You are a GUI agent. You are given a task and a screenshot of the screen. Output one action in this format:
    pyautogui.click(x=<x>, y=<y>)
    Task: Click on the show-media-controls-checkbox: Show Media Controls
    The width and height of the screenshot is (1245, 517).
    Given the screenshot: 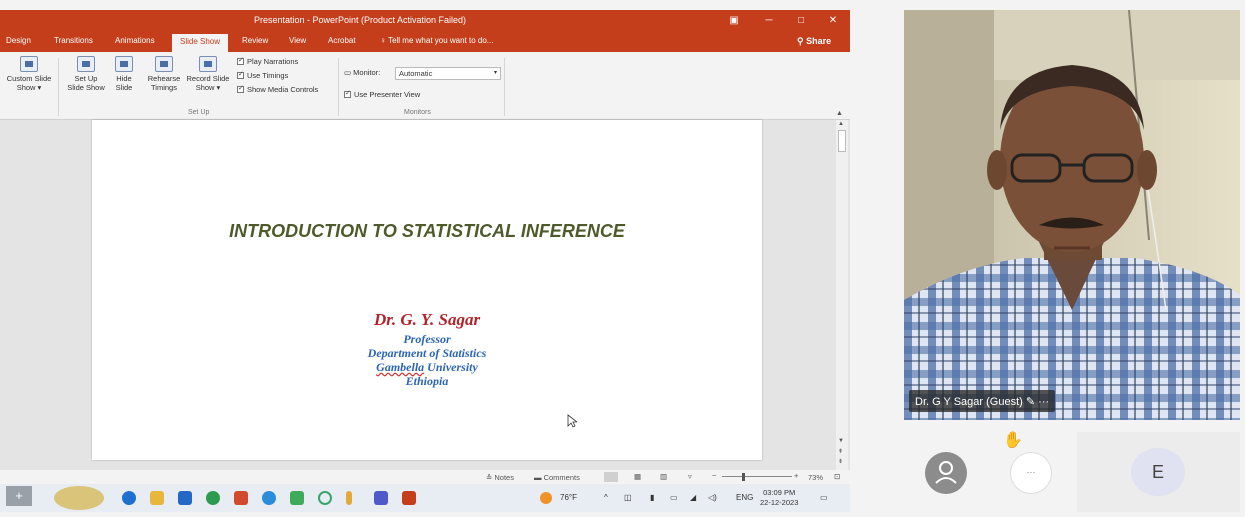 What is the action you would take?
    pyautogui.click(x=278, y=89)
    